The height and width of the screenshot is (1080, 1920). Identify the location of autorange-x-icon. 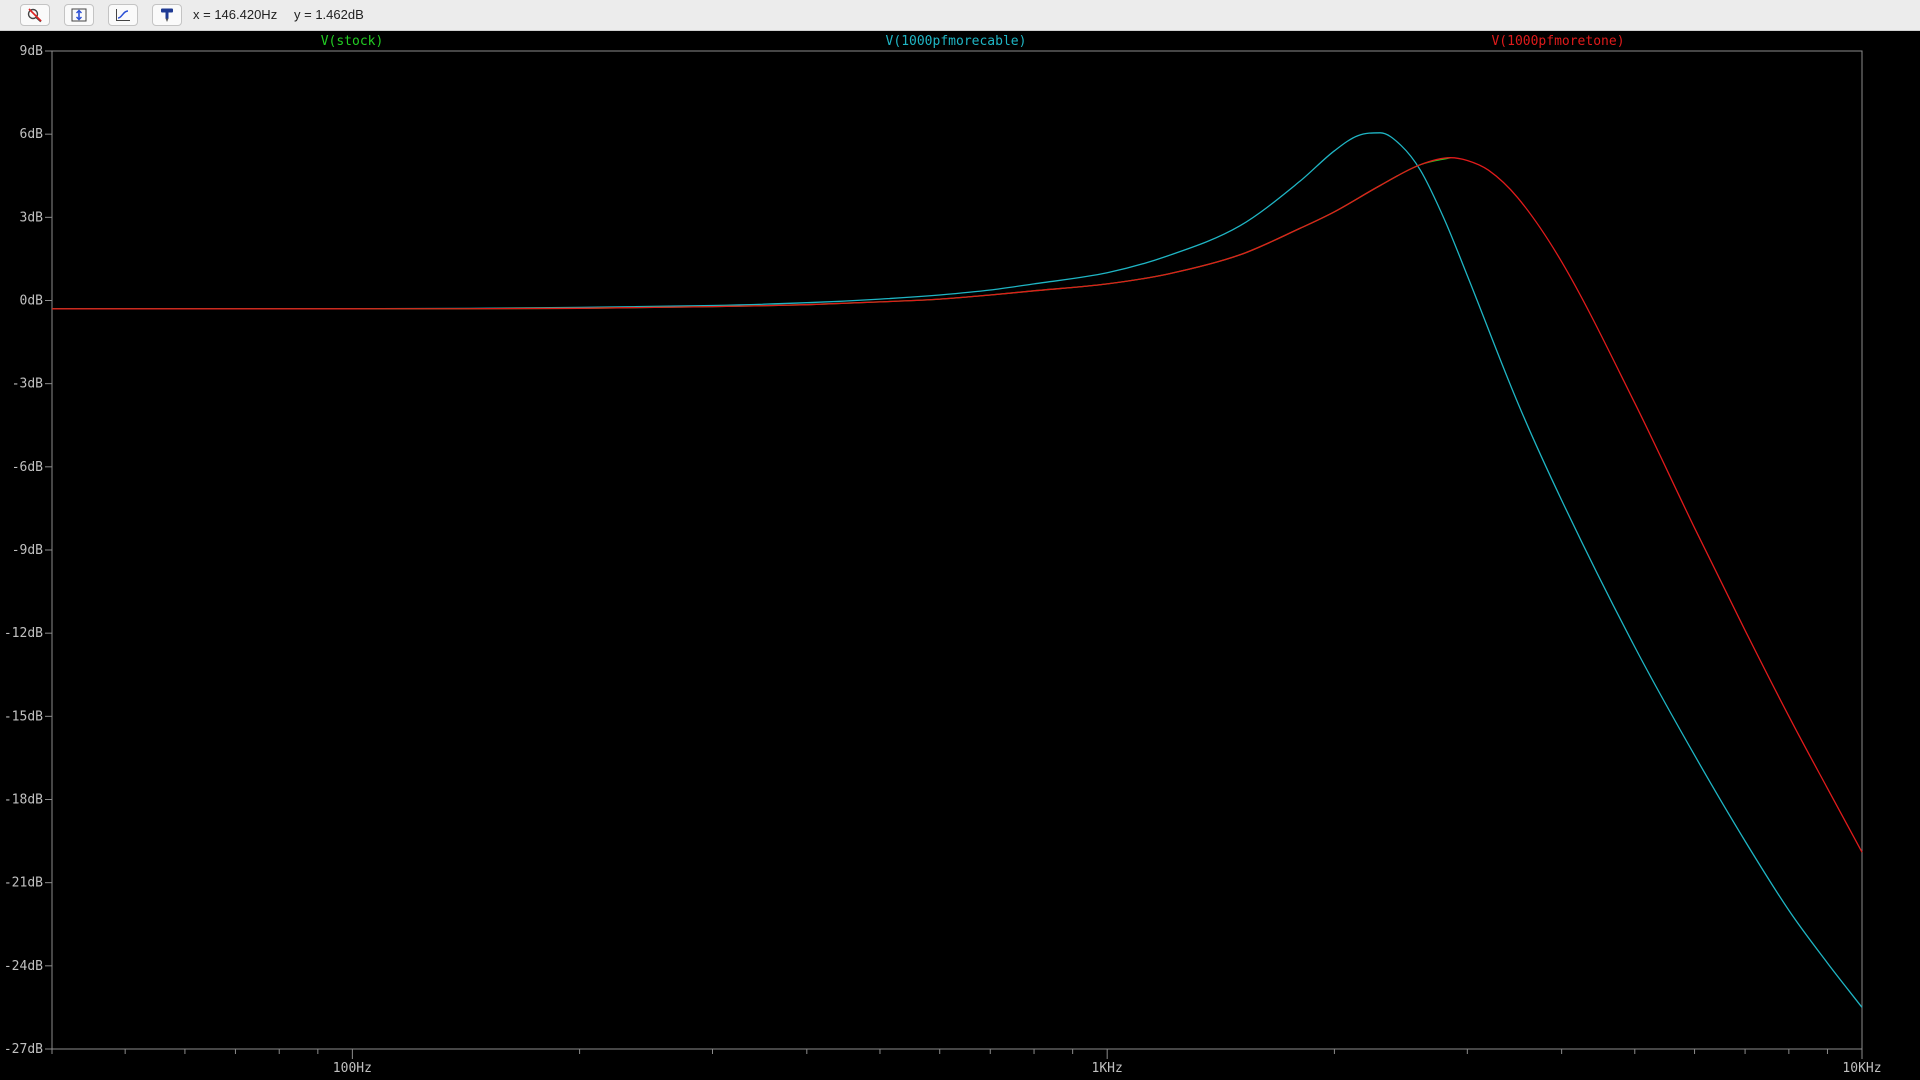
(123, 15).